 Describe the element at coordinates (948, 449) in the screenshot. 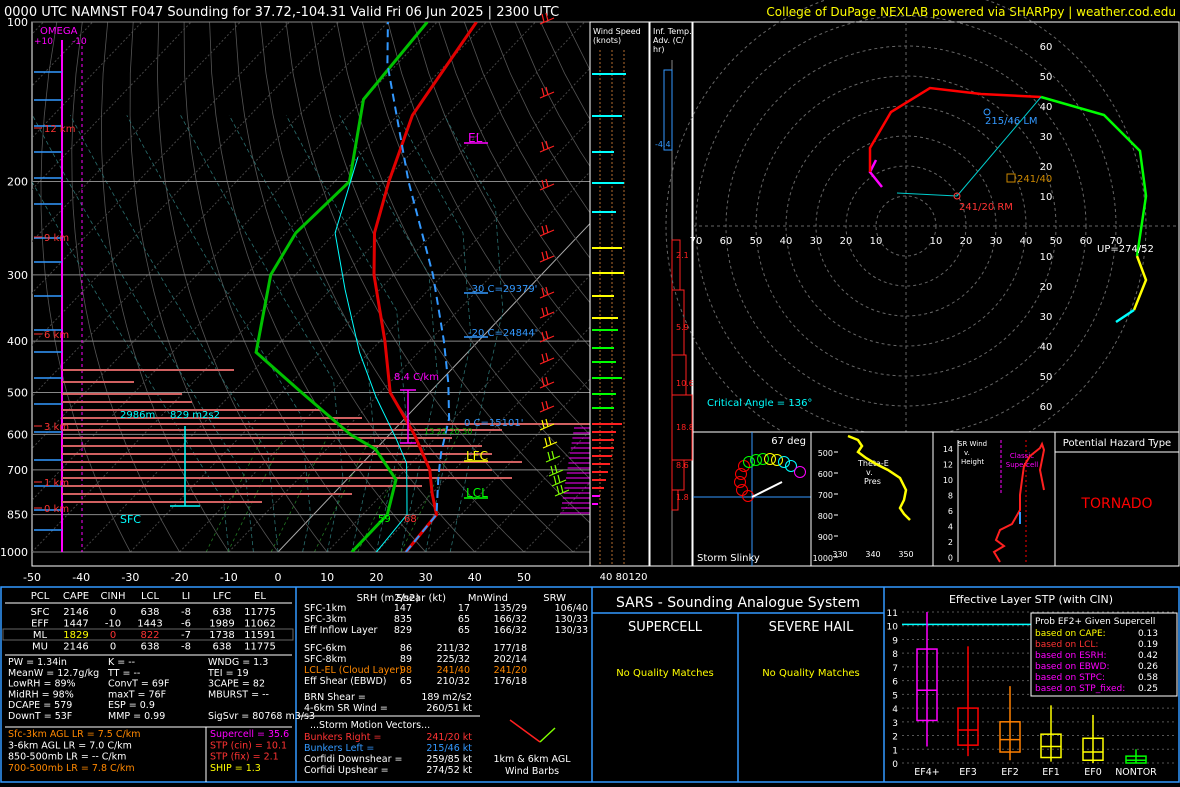

I see `srwind-ytick: 14` at that location.